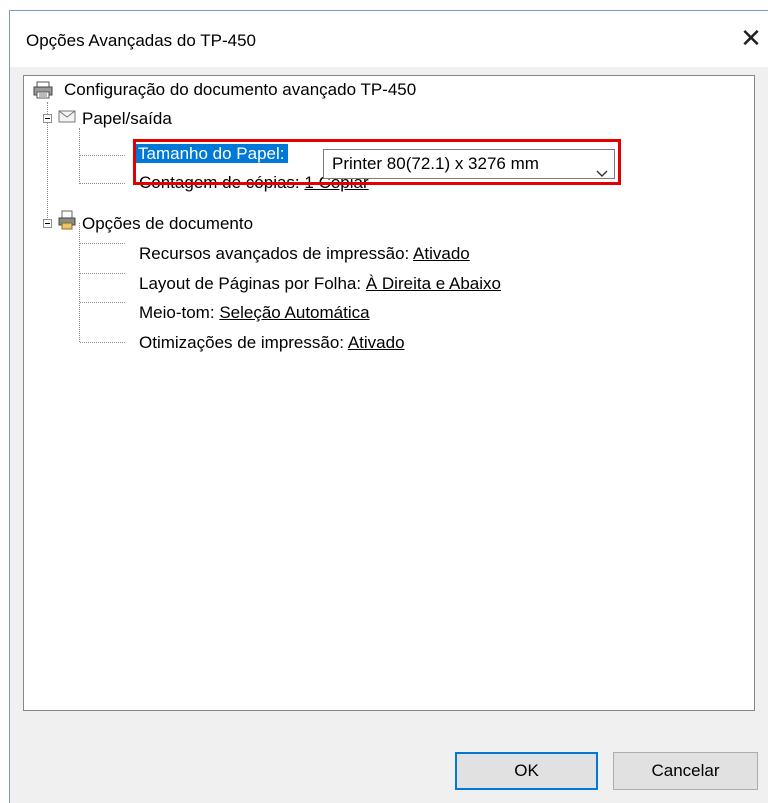 The height and width of the screenshot is (803, 768). What do you see at coordinates (47, 223) in the screenshot?
I see `collapse-toggle-document` at bounding box center [47, 223].